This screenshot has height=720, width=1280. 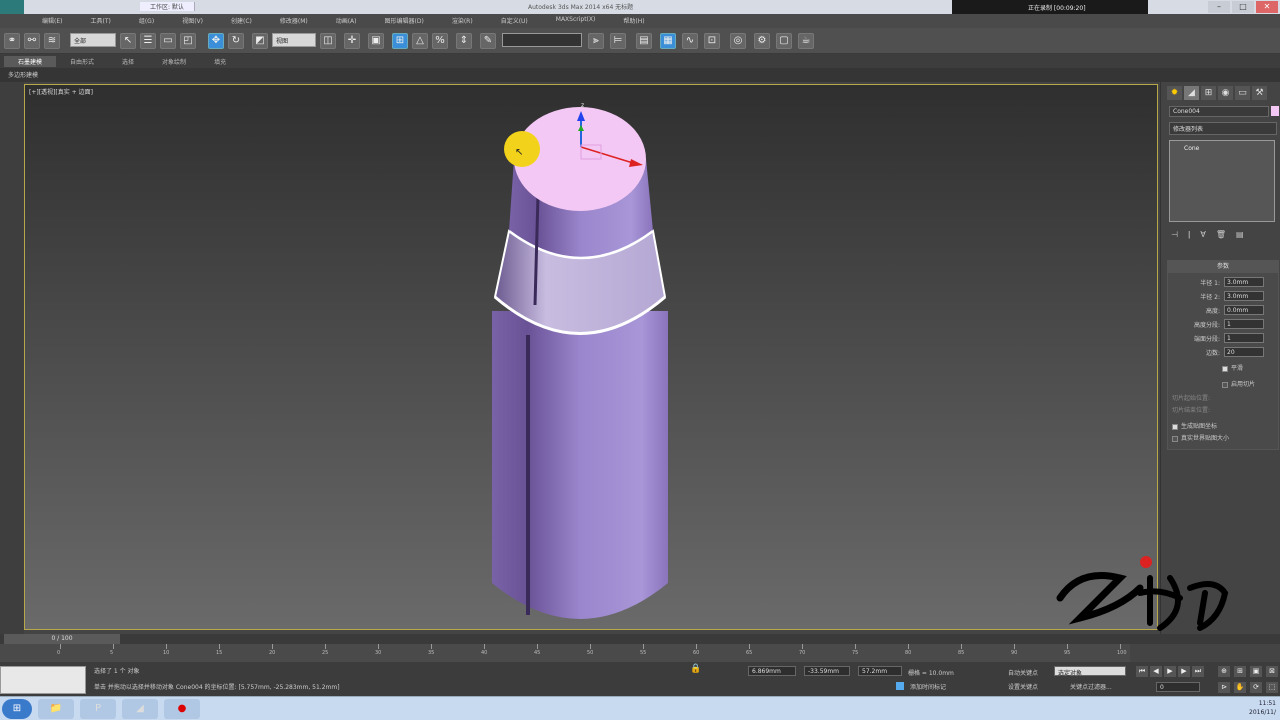 I want to click on rollout-title: 参数, so click(x=1223, y=267).